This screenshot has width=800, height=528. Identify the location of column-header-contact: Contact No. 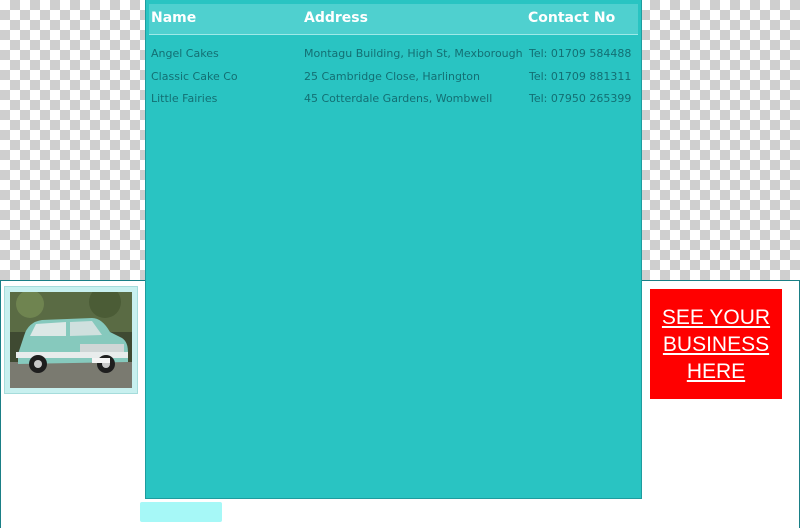
(572, 18).